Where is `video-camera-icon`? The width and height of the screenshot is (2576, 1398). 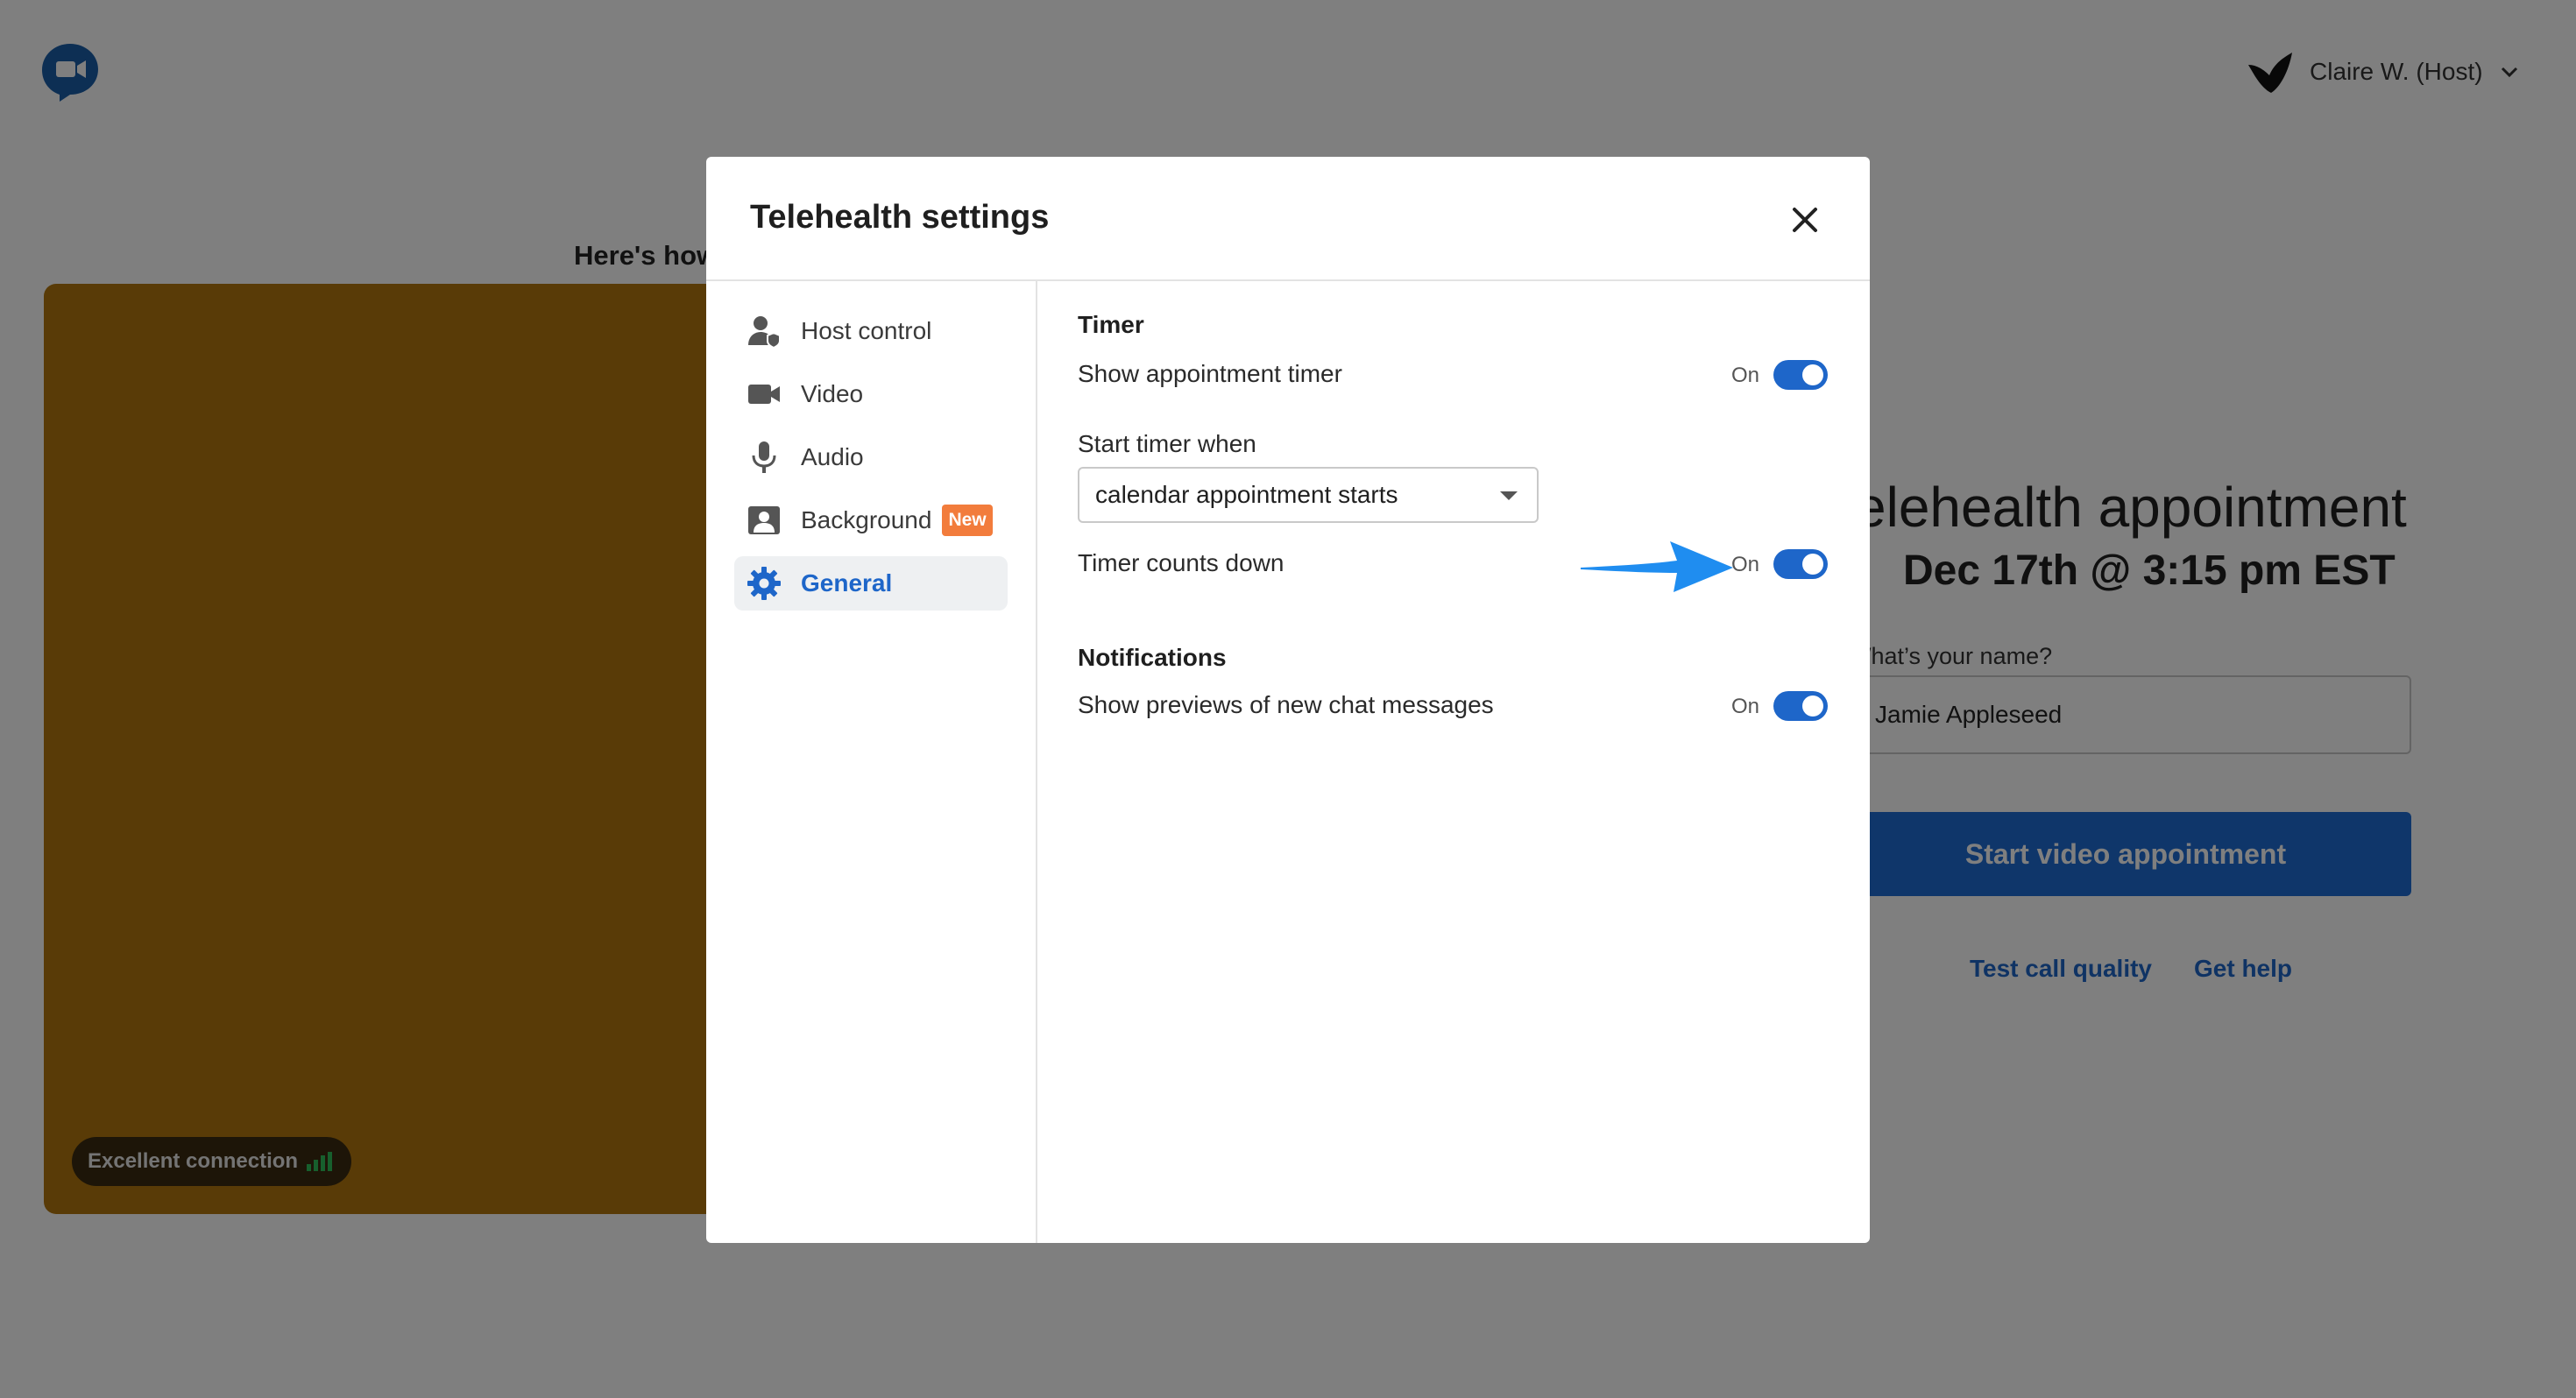 video-camera-icon is located at coordinates (764, 394).